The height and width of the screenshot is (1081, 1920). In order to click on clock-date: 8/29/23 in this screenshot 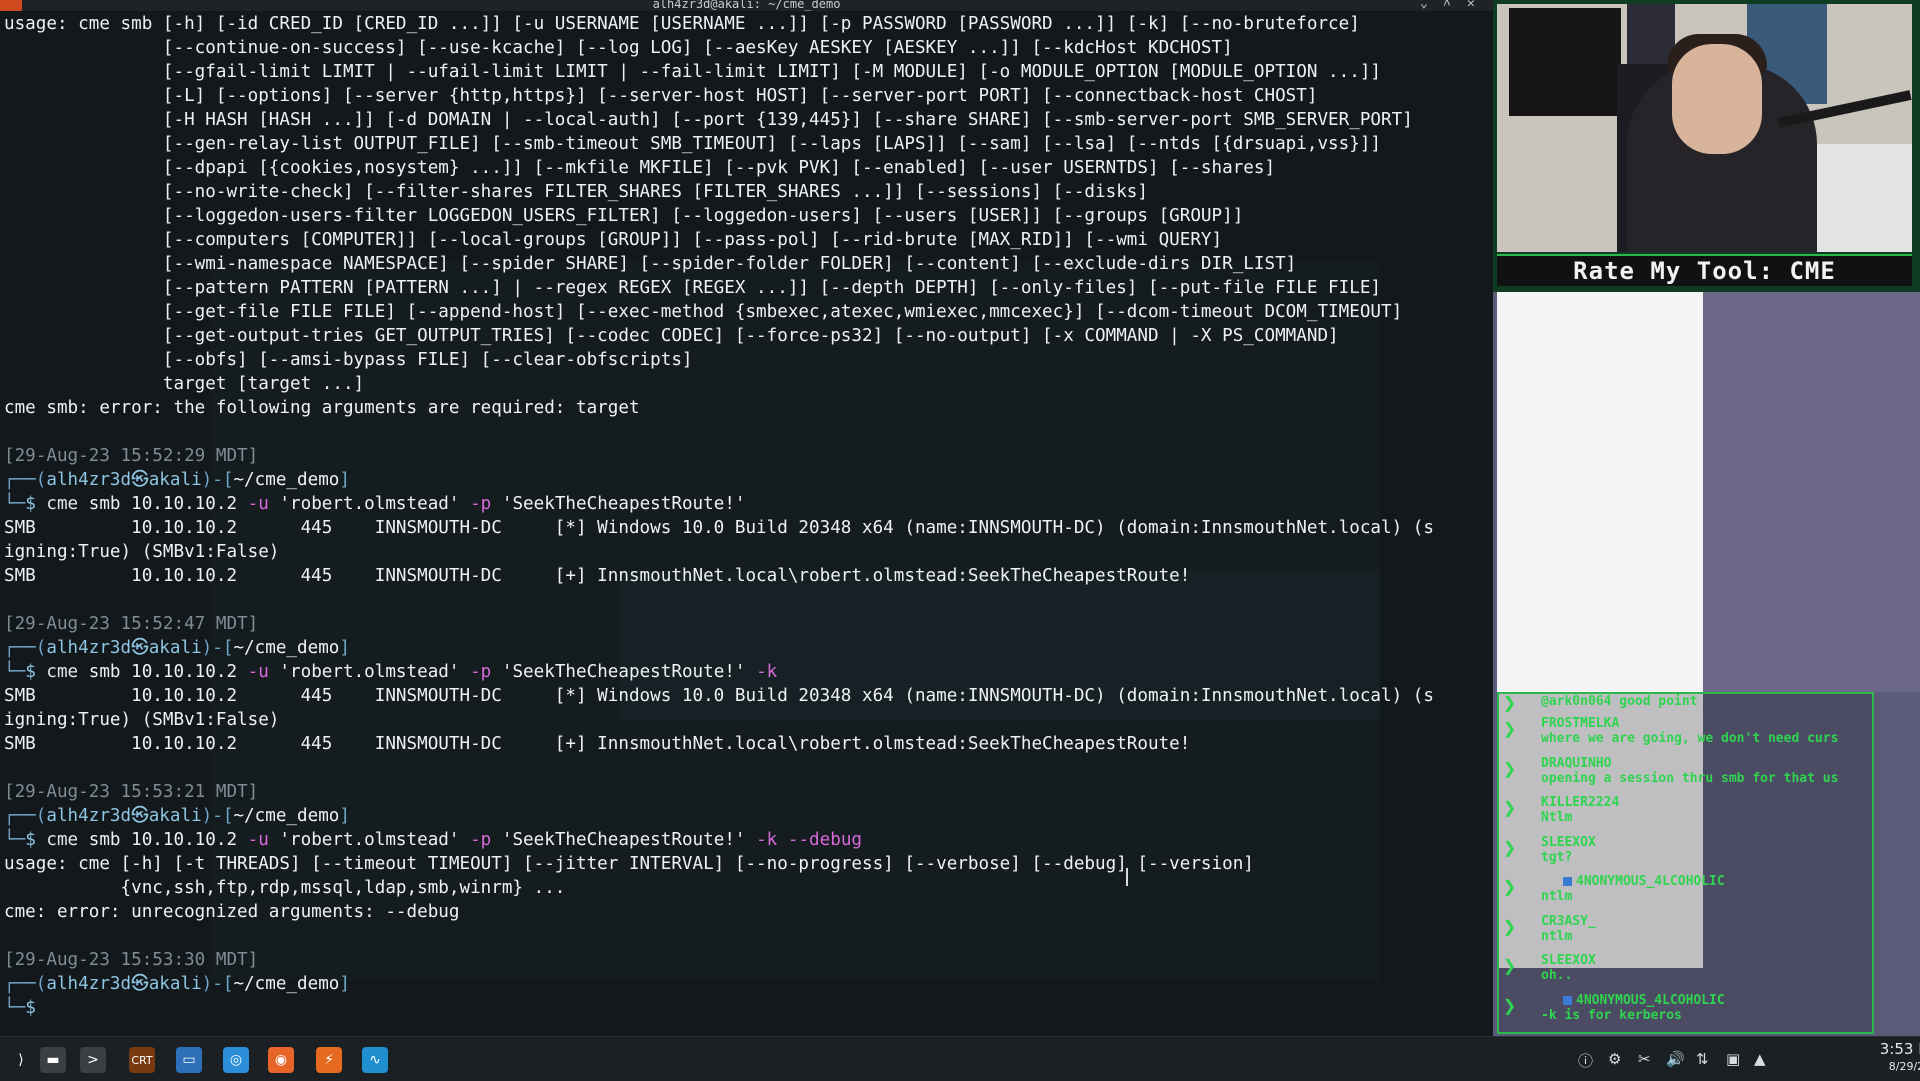, I will do `click(1904, 1066)`.